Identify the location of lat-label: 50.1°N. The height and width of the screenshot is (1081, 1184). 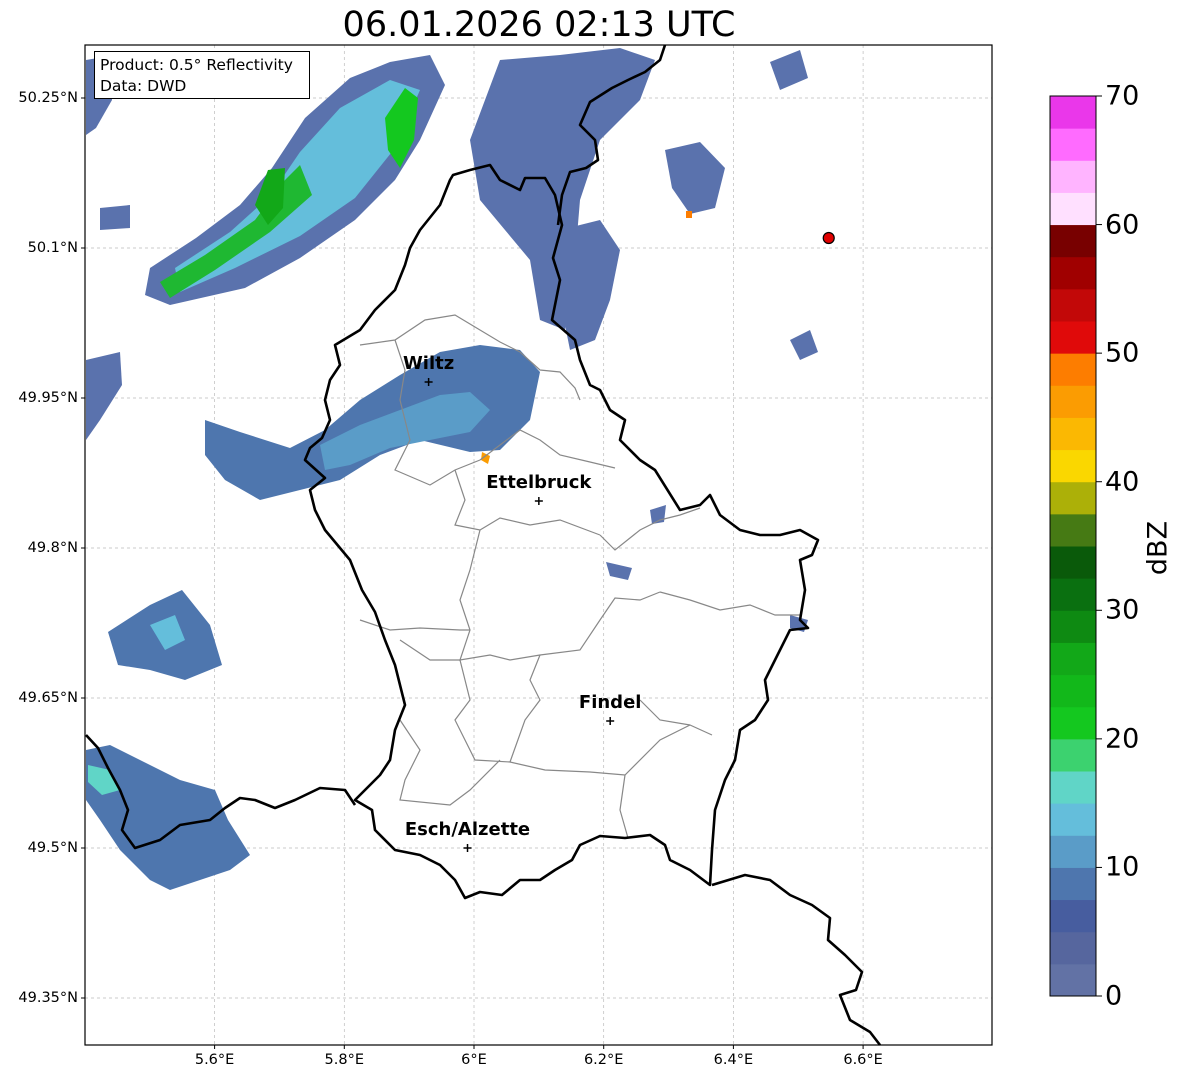
(52, 248).